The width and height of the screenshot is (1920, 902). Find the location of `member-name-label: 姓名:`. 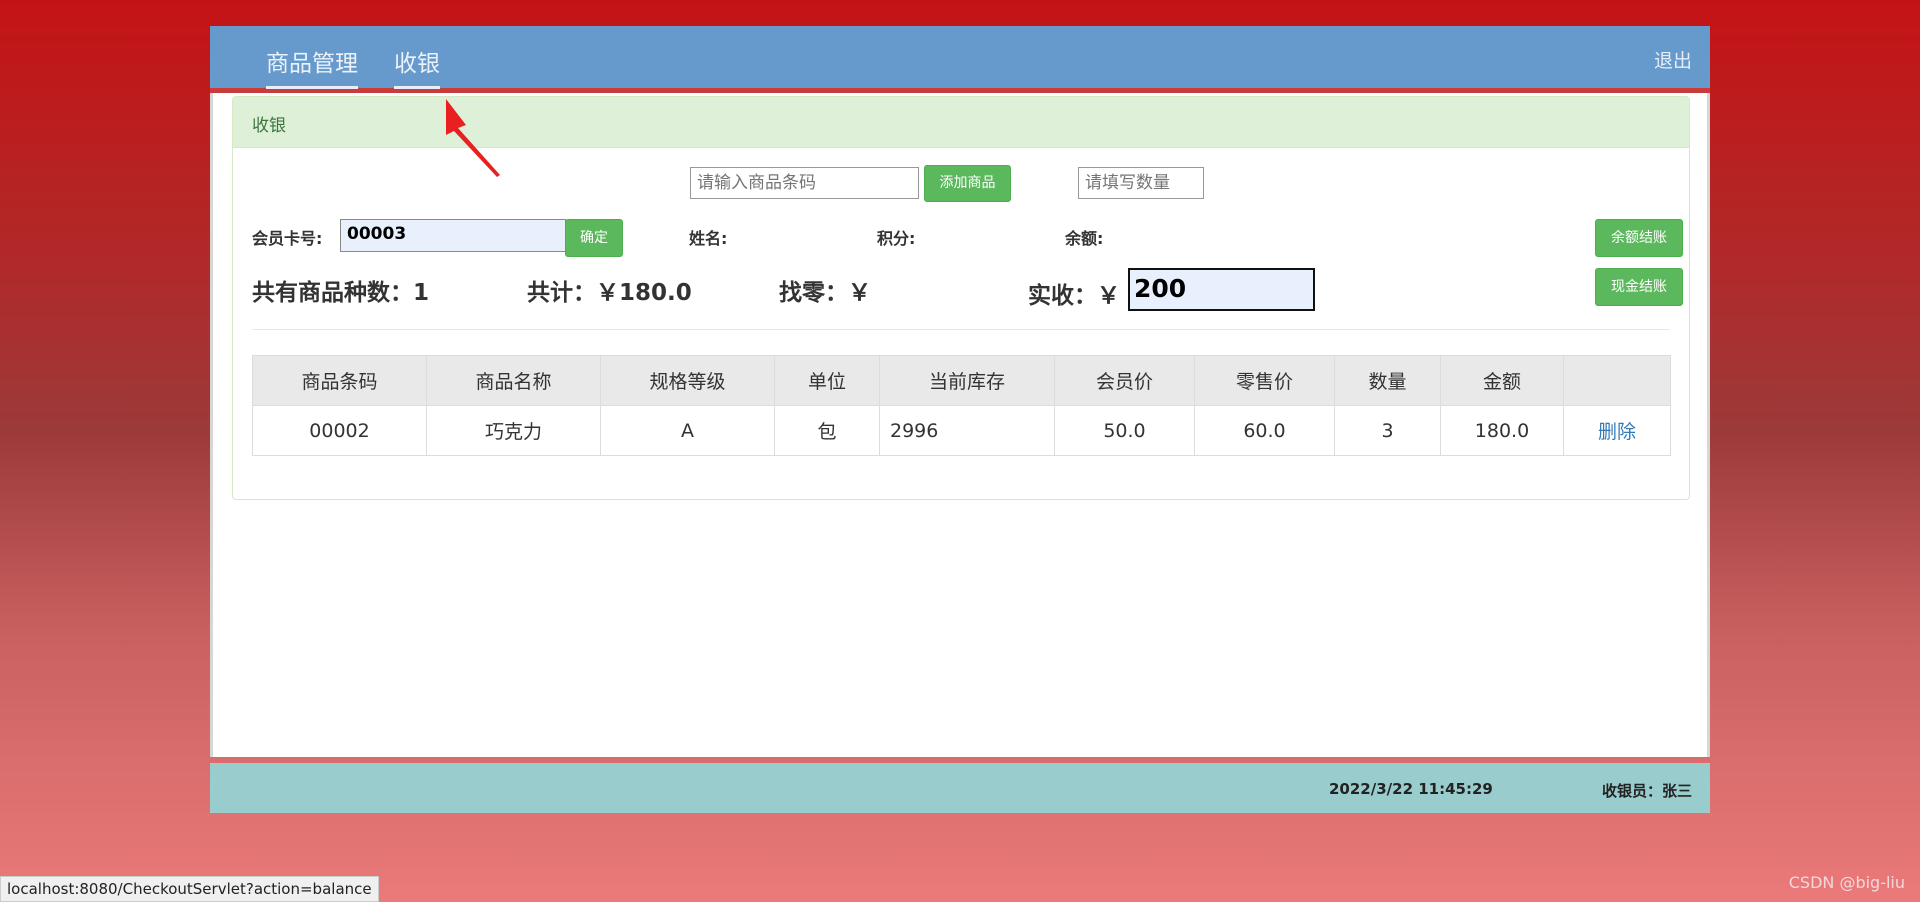

member-name-label: 姓名: is located at coordinates (708, 238).